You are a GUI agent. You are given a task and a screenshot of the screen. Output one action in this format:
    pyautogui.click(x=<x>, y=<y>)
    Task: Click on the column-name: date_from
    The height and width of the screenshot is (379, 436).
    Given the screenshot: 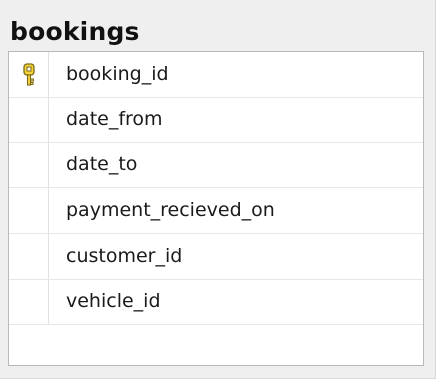 What is the action you would take?
    pyautogui.click(x=114, y=119)
    